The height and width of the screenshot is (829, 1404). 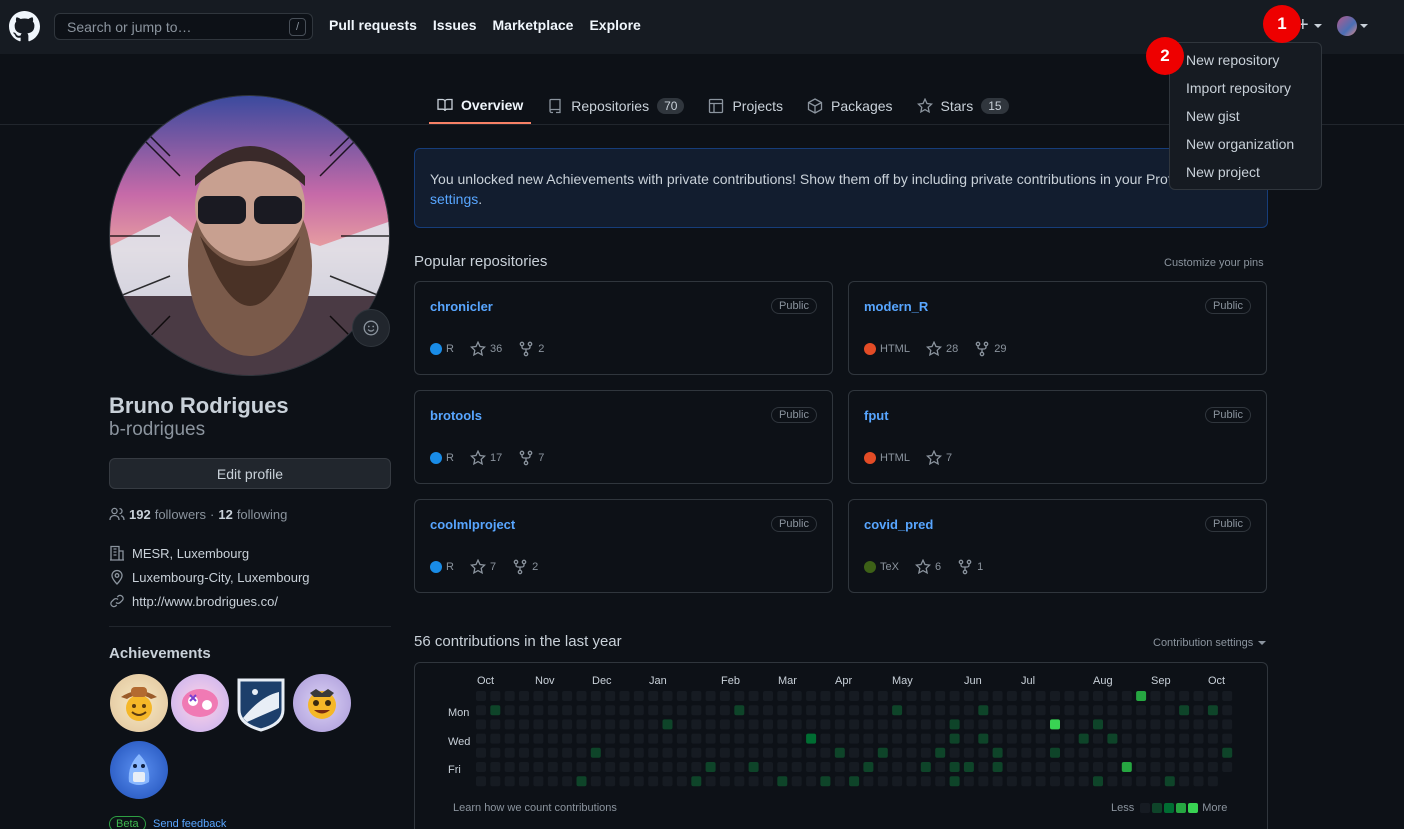 I want to click on repo-stars: 6, so click(x=927, y=567).